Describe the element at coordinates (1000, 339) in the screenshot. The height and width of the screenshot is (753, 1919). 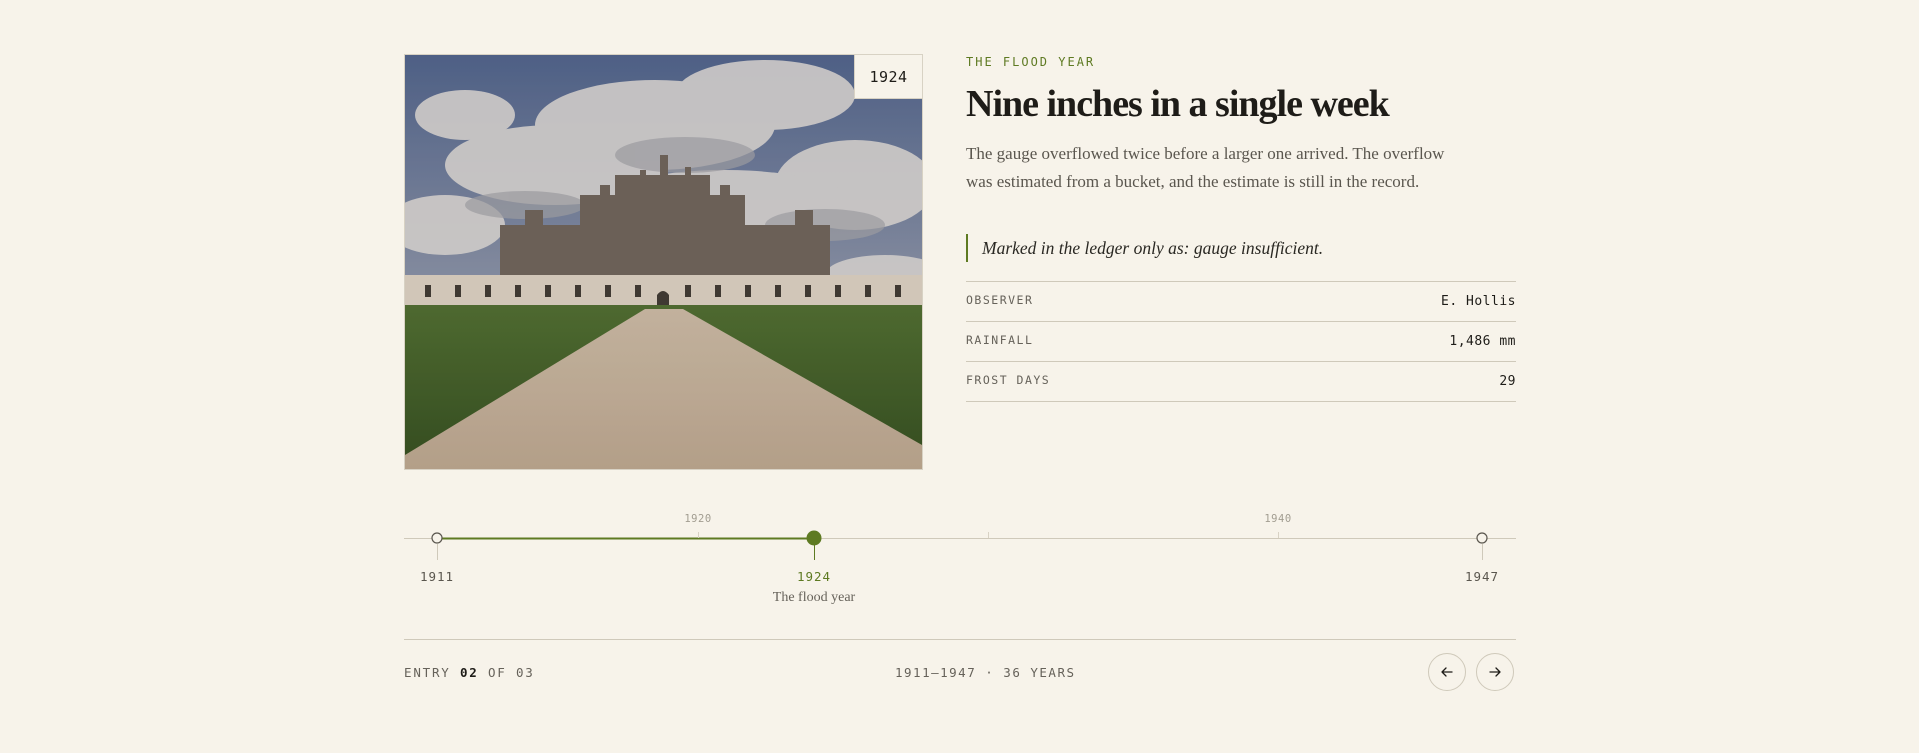
I see `stat-label: RAINFALL` at that location.